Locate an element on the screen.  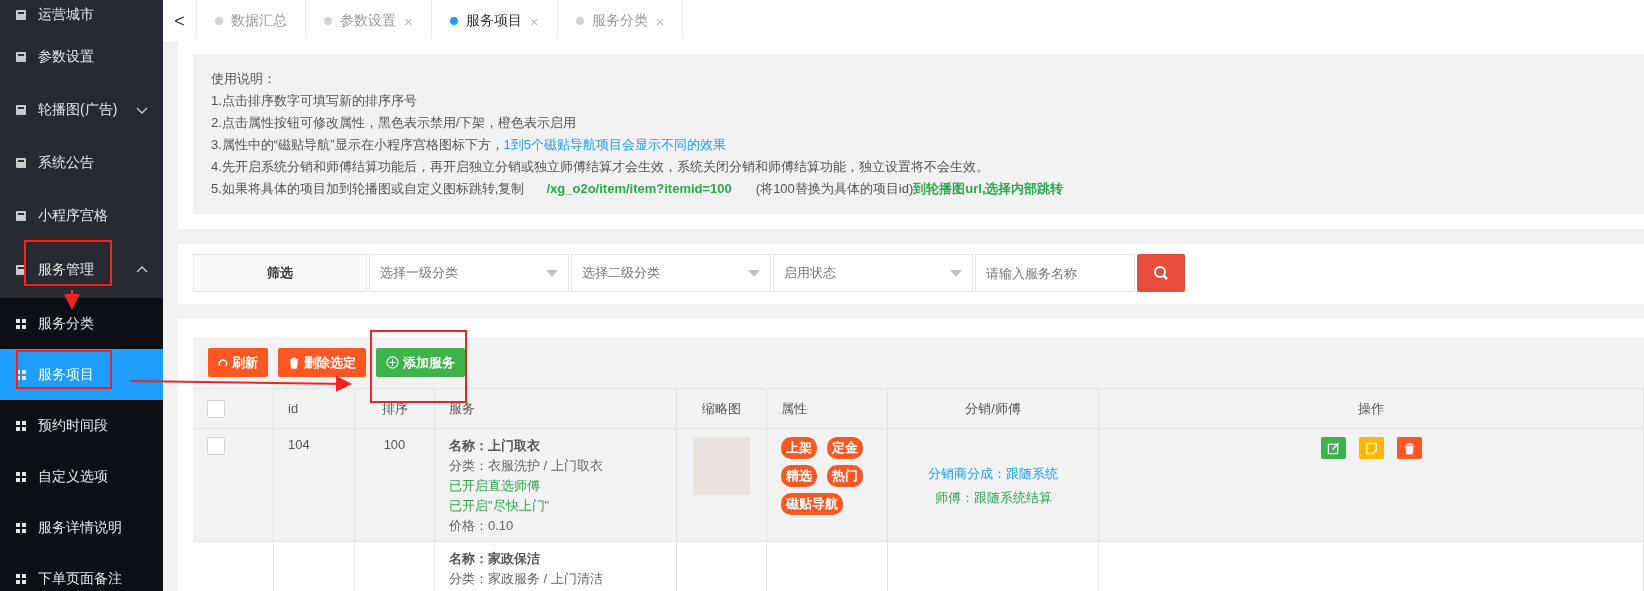
sidebar-subitem: 预约时间段 is located at coordinates (81, 425).